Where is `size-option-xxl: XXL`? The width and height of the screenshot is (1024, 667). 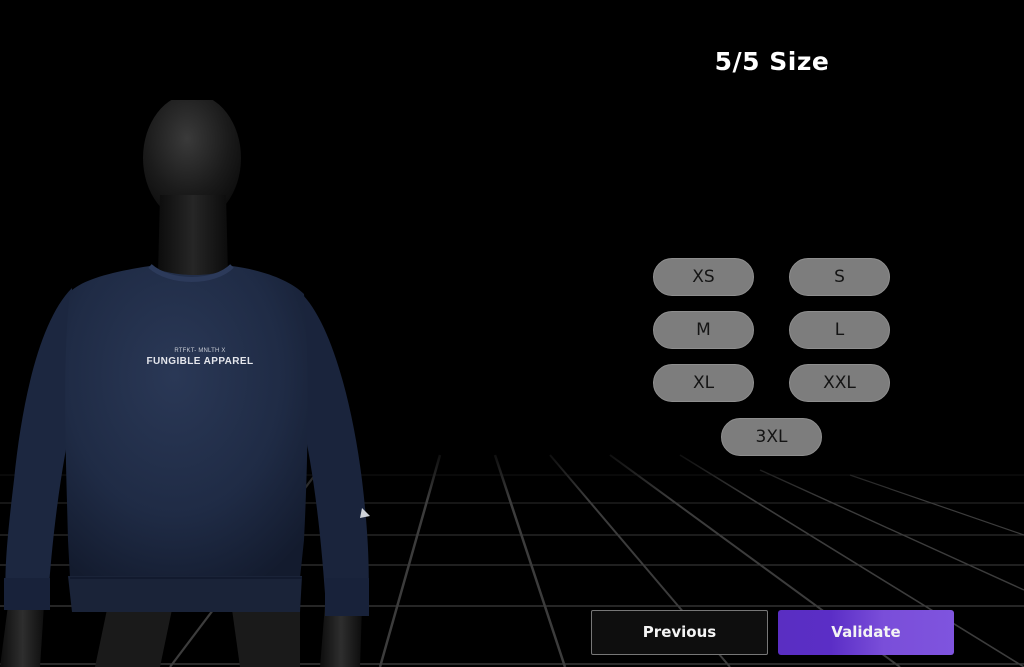
size-option-xxl: XXL is located at coordinates (839, 383).